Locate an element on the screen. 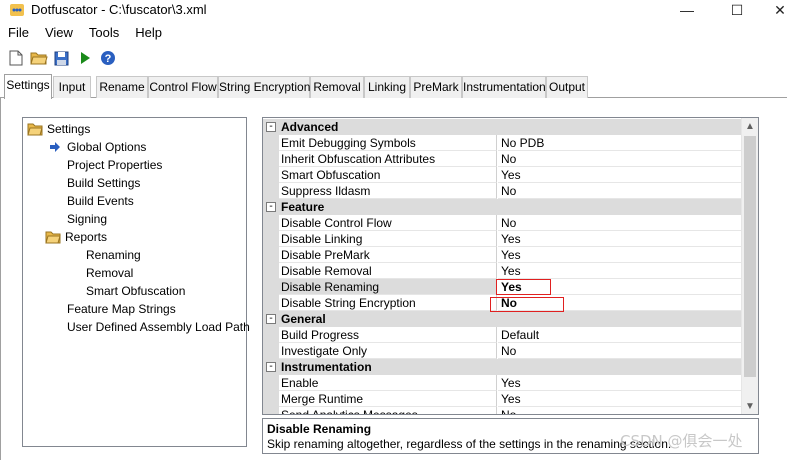 The image size is (787, 460). tab-removal: Removal is located at coordinates (337, 87).